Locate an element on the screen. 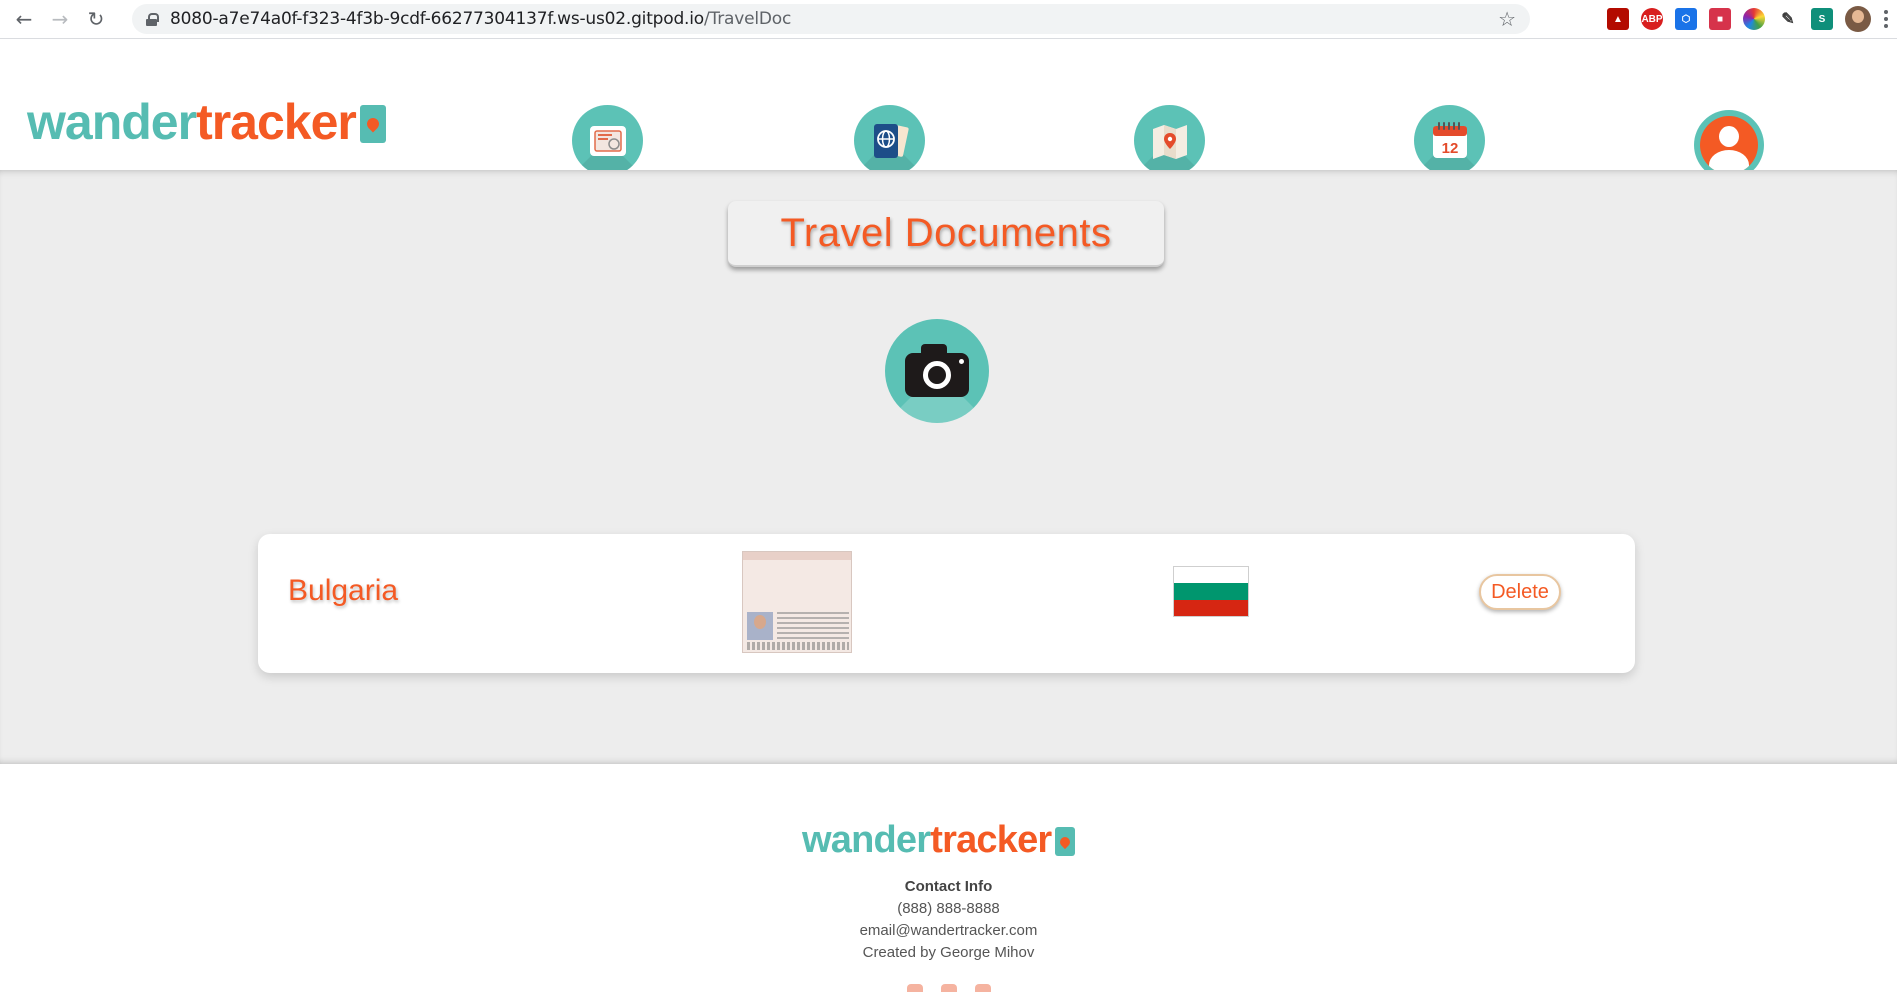 The width and height of the screenshot is (1897, 992). contact-phone: (888) 888-8888 is located at coordinates (948, 908).